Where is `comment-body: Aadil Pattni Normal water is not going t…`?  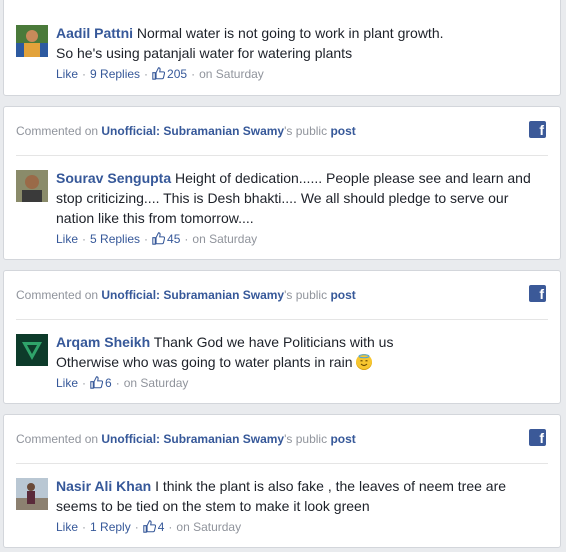
comment-body: Aadil Pattni Normal water is not going t… is located at coordinates (302, 52).